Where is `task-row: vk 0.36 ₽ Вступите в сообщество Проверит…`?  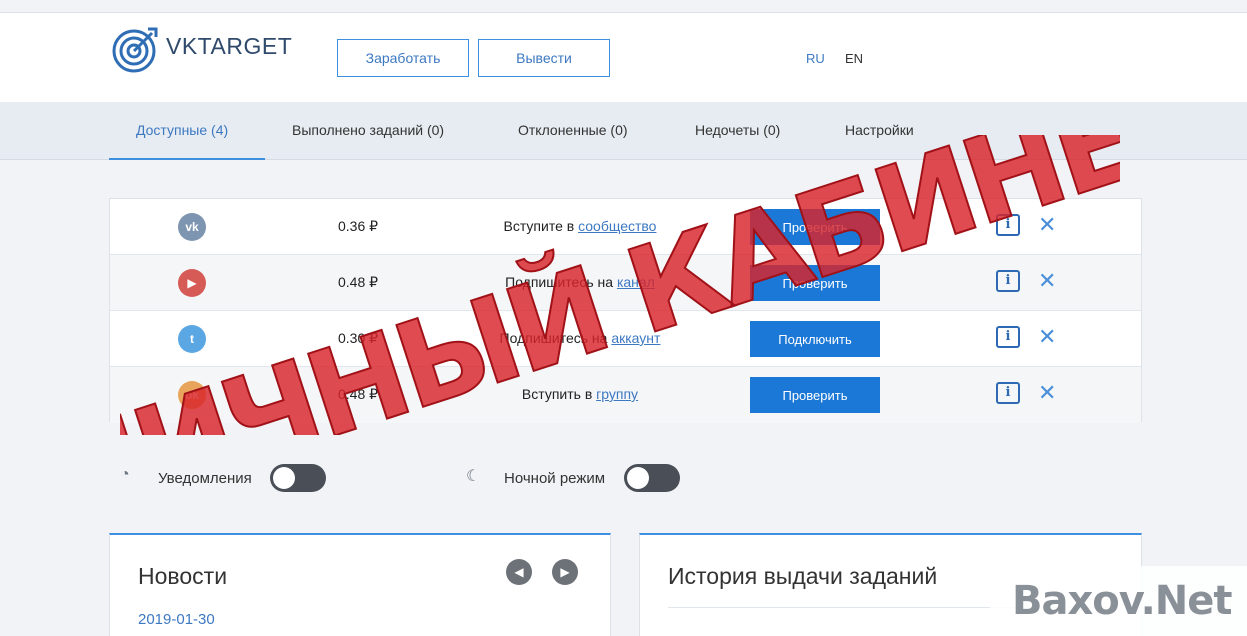
task-row: vk 0.36 ₽ Вступите в сообщество Проверит… is located at coordinates (625, 227).